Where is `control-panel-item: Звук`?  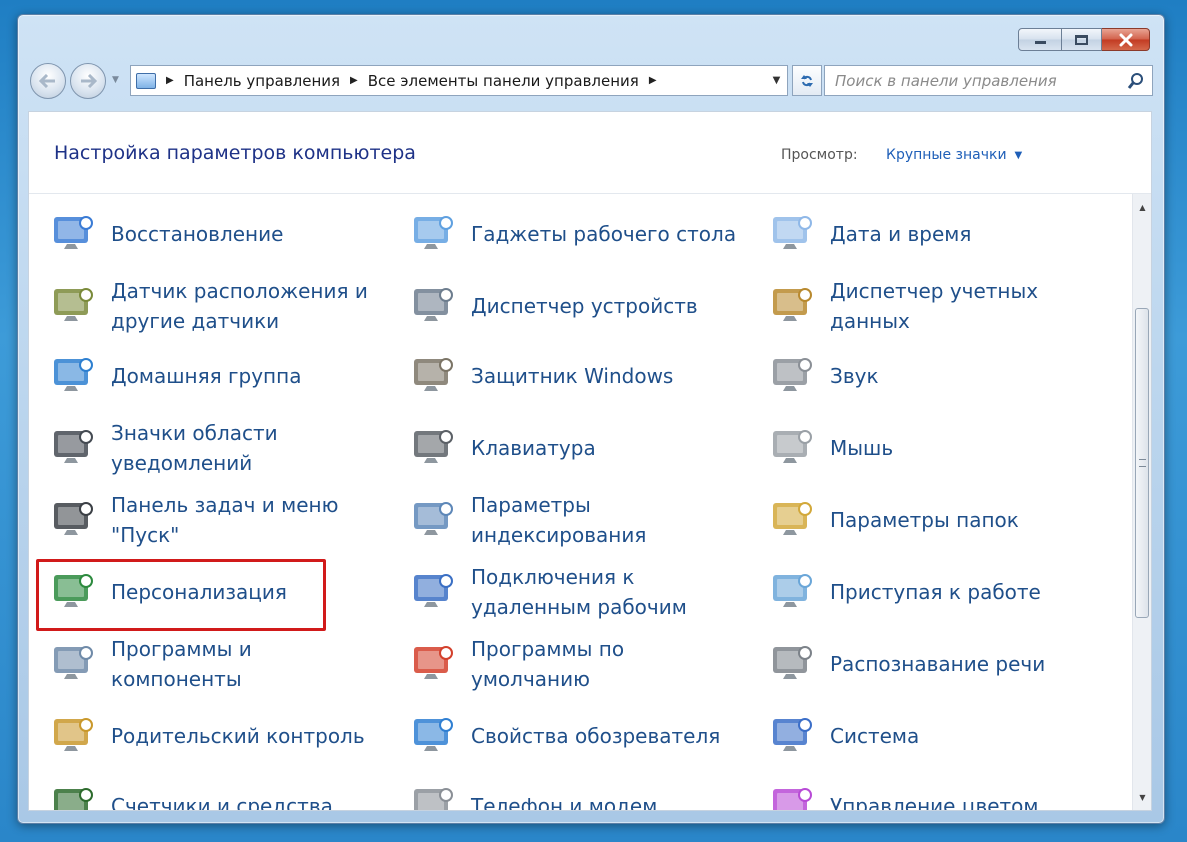 control-panel-item: Звук is located at coordinates (822, 376).